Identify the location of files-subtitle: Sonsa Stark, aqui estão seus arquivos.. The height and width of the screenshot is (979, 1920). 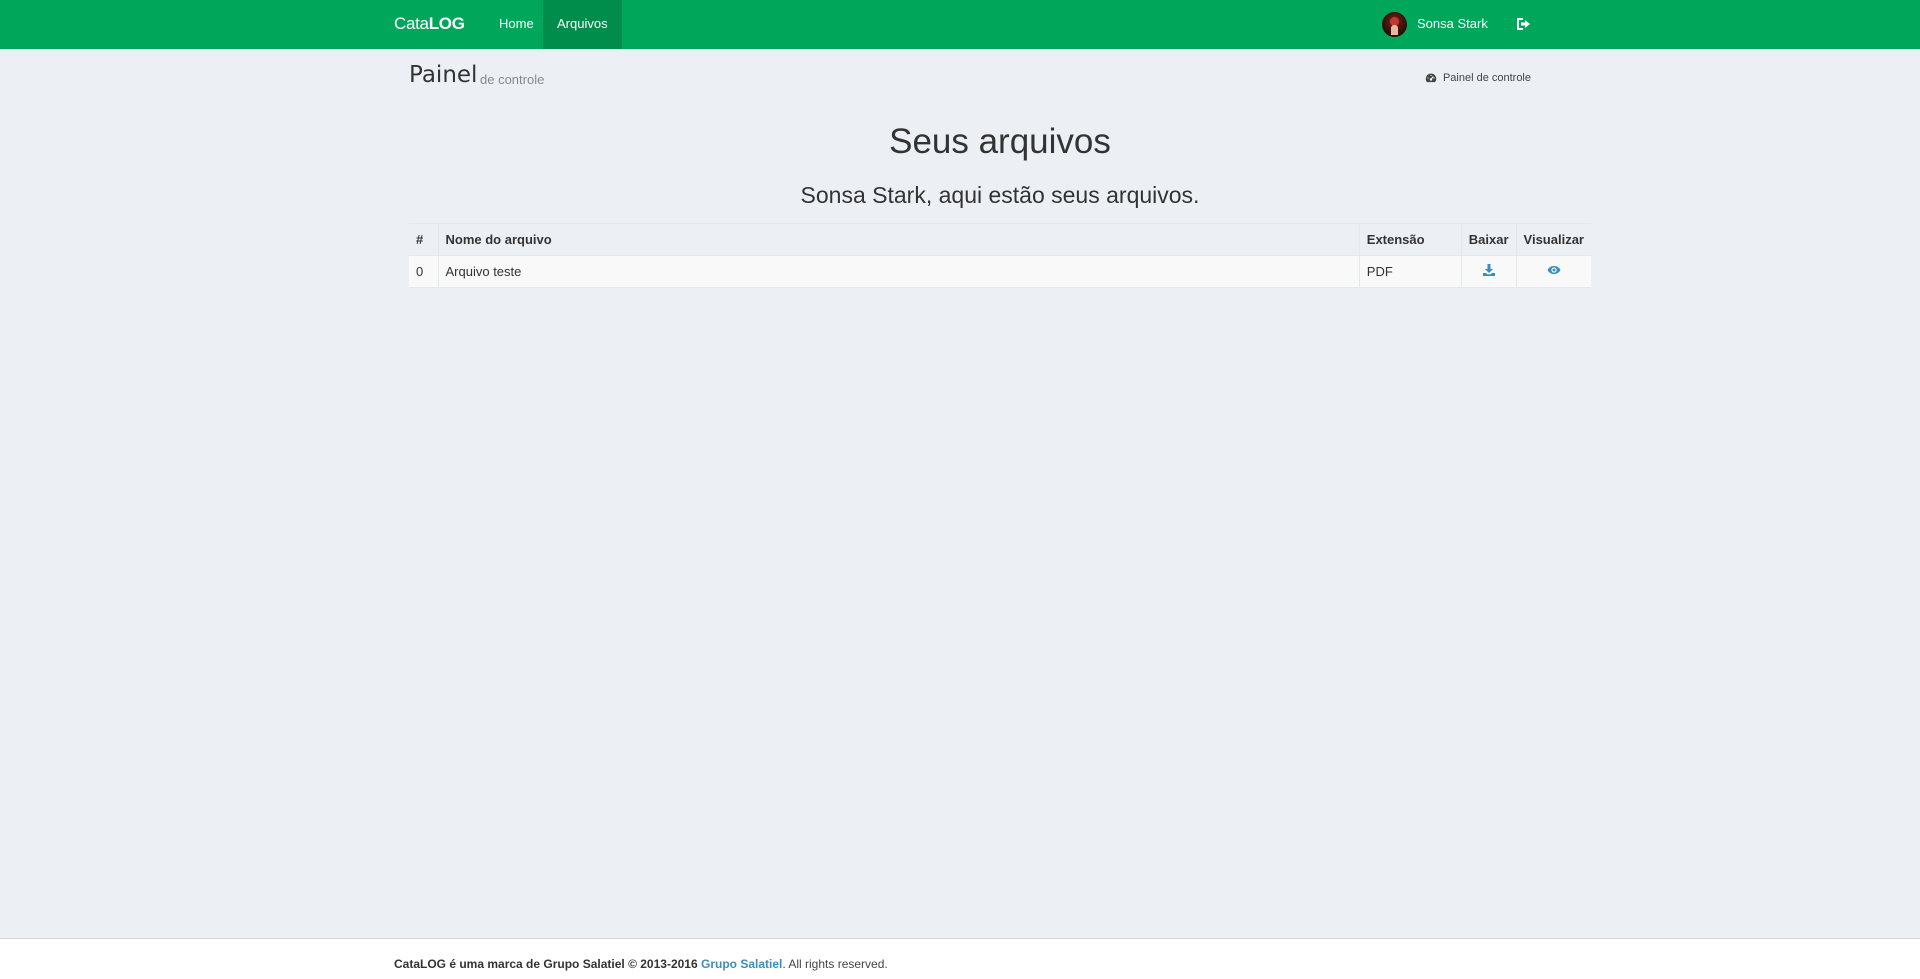
(1000, 195).